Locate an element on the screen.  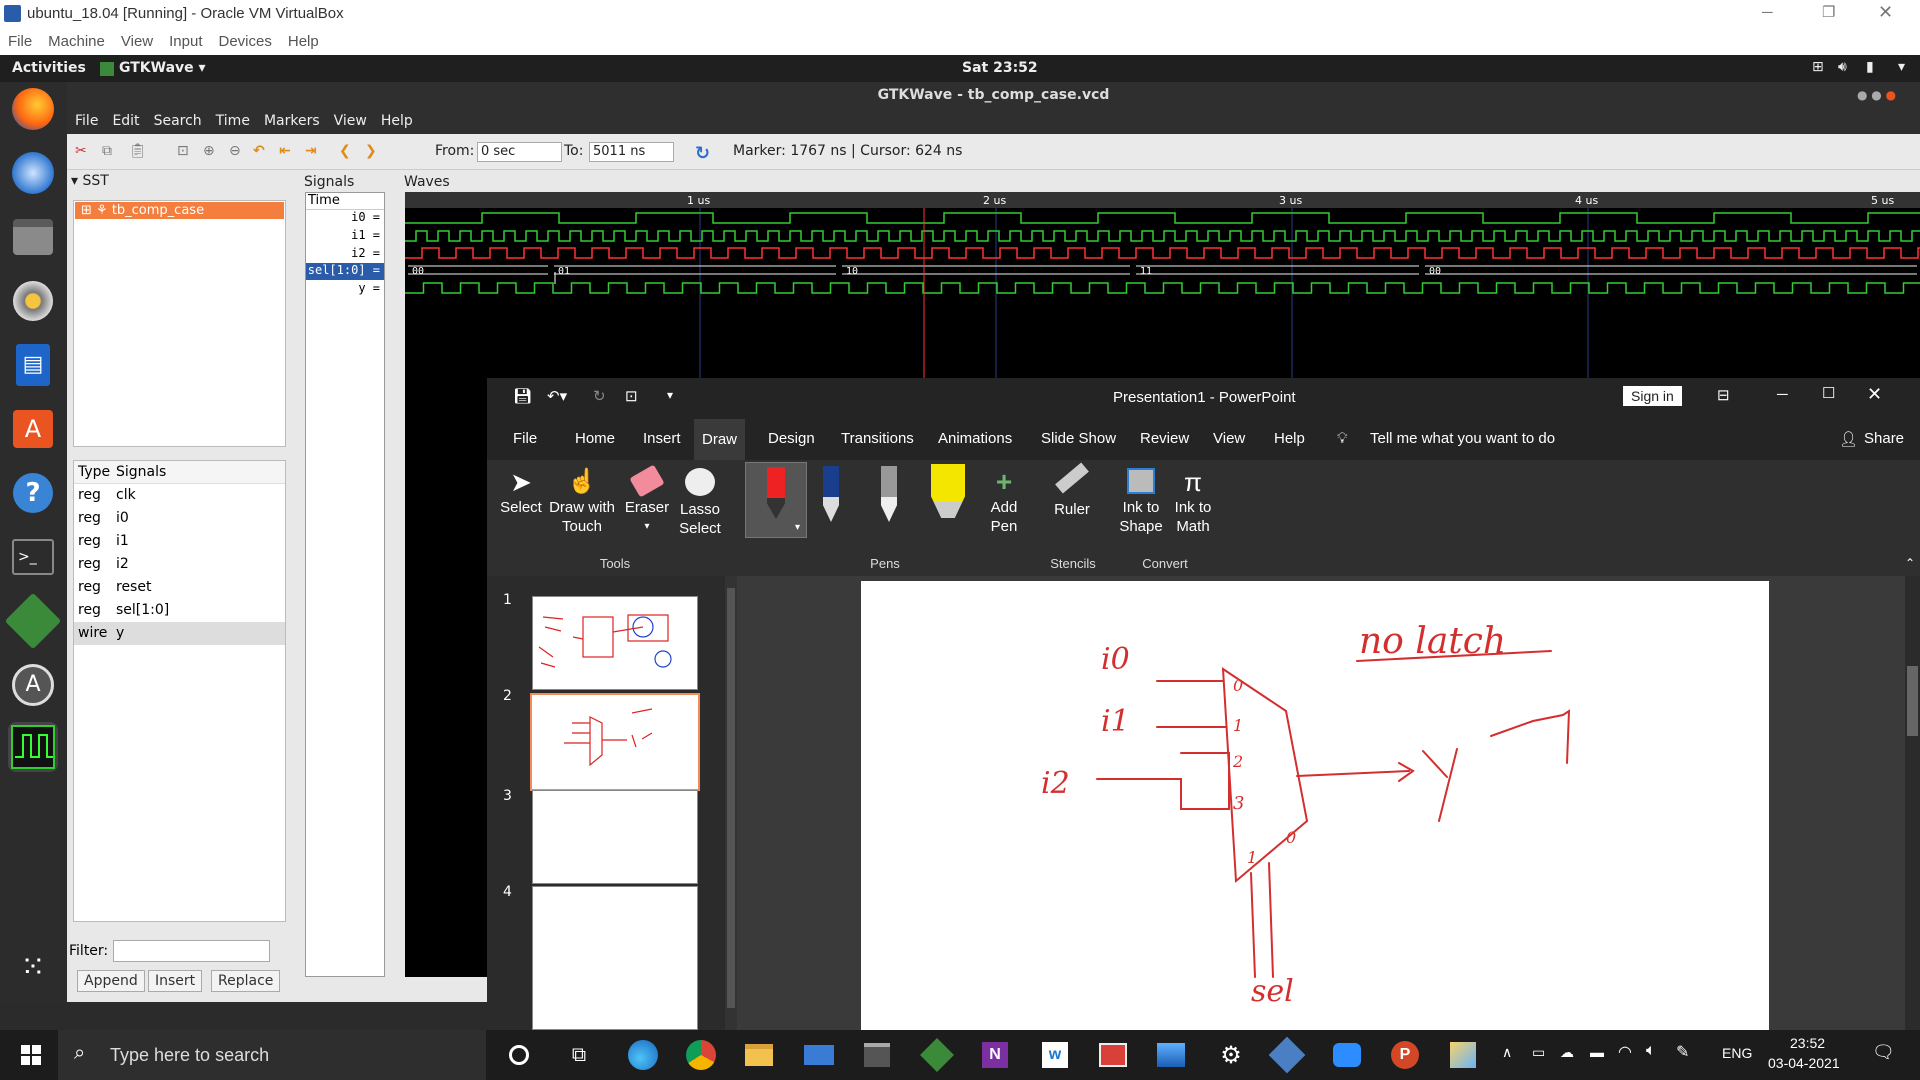
replace-button: Replace is located at coordinates (246, 981).